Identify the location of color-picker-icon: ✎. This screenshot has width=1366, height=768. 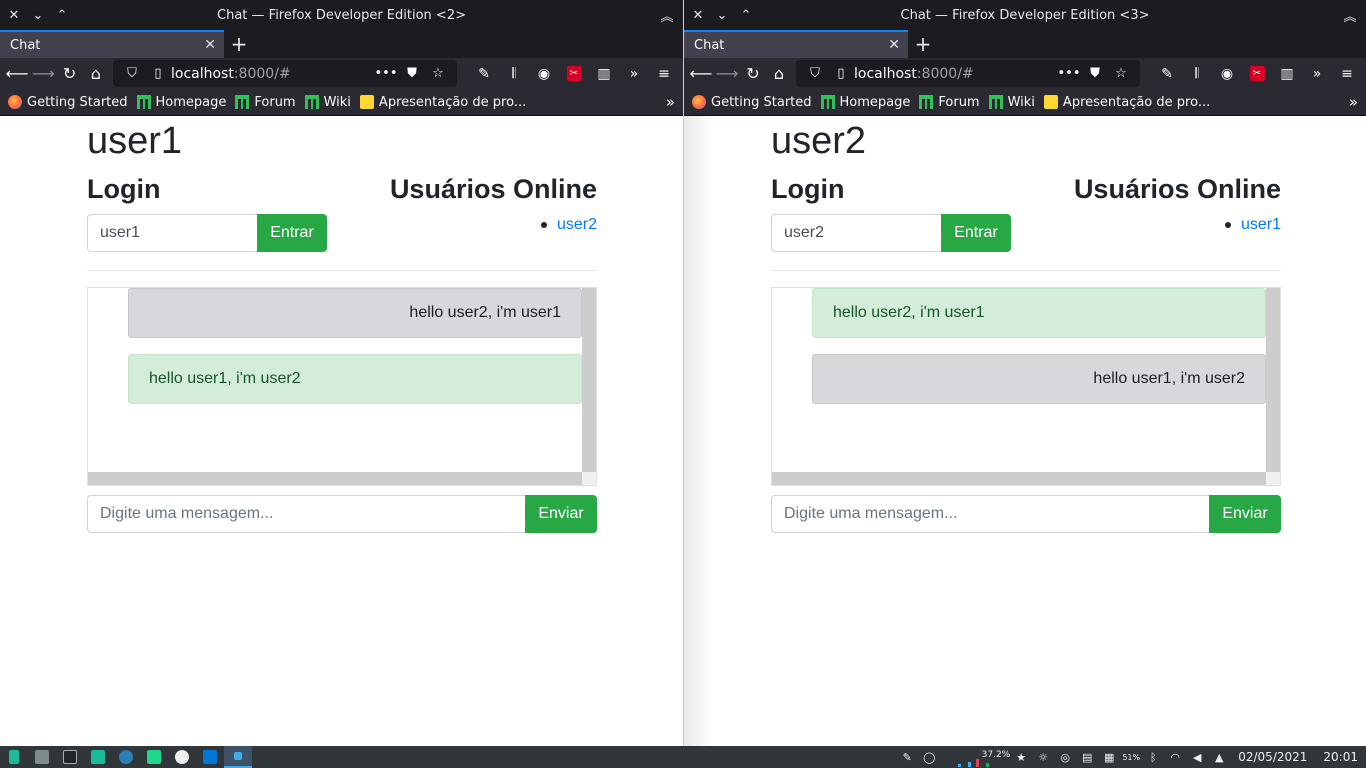
(907, 757).